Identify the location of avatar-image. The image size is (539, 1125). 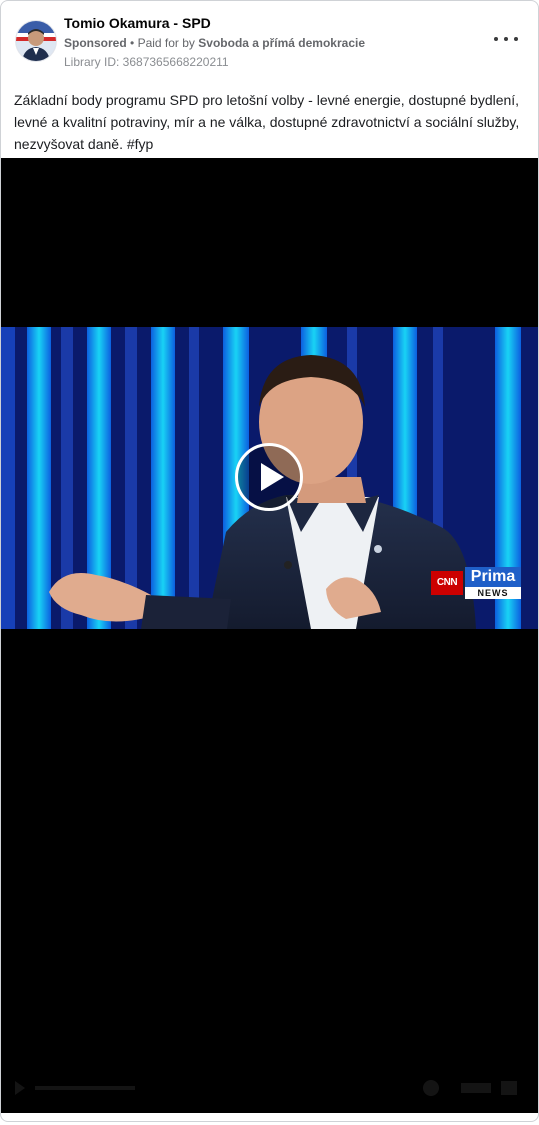
(36, 41).